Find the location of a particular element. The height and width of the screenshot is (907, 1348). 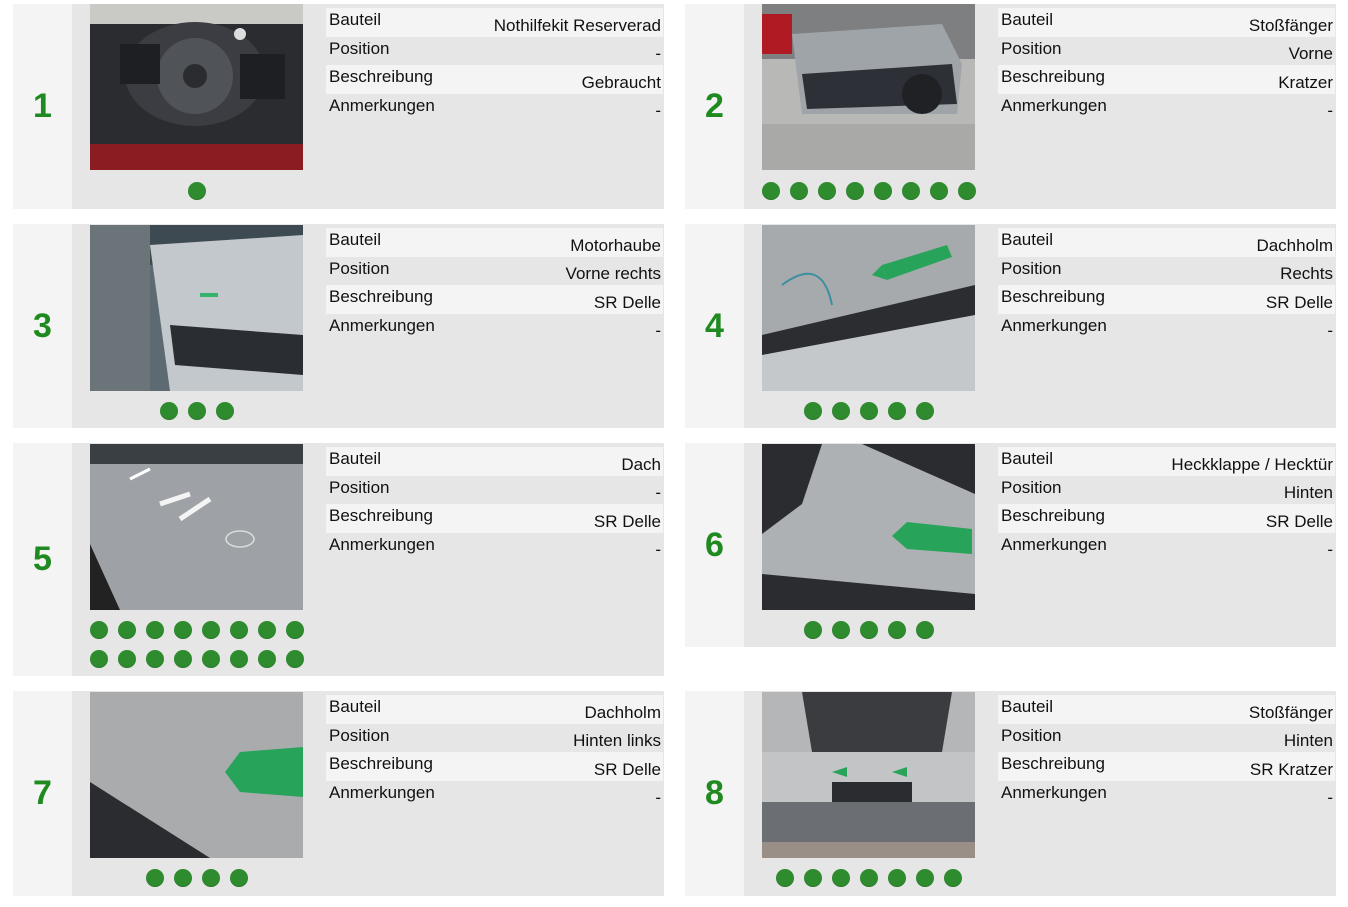

value-bauteil: Nothilfekit Reserverad is located at coordinates (577, 25).